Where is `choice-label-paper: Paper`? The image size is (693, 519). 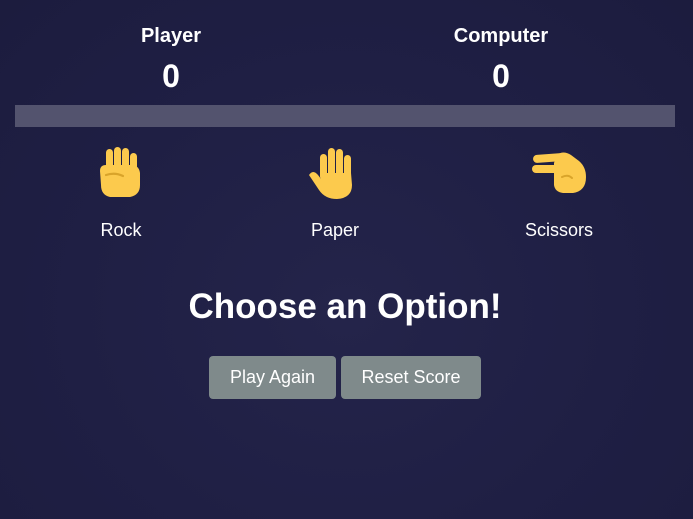
choice-label-paper: Paper is located at coordinates (335, 230).